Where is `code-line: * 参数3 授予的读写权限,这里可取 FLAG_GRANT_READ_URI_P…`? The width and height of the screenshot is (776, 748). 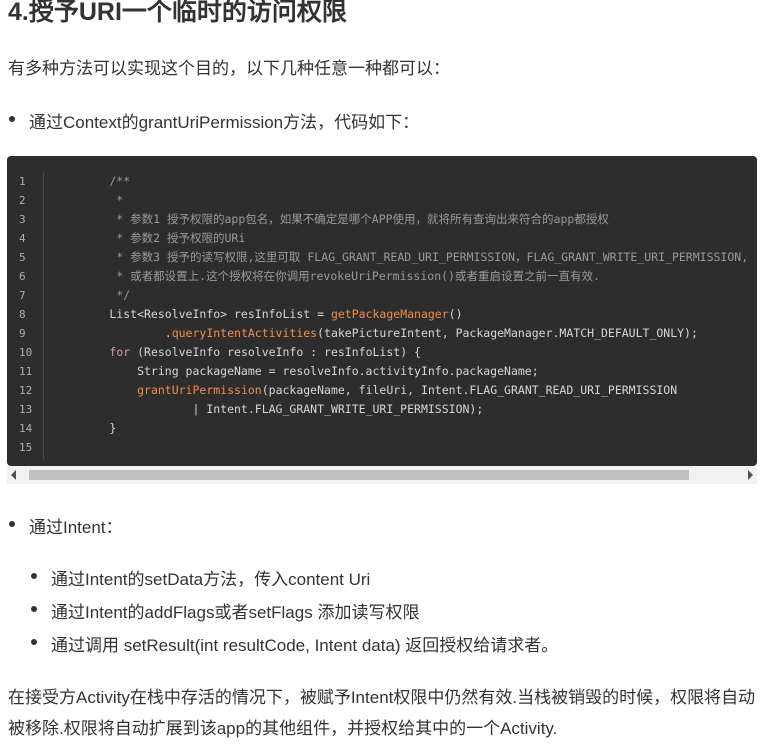
code-line: * 参数3 授予的读写权限,这里可取 FLAG_GRANT_READ_URI_P… is located at coordinates (401, 257).